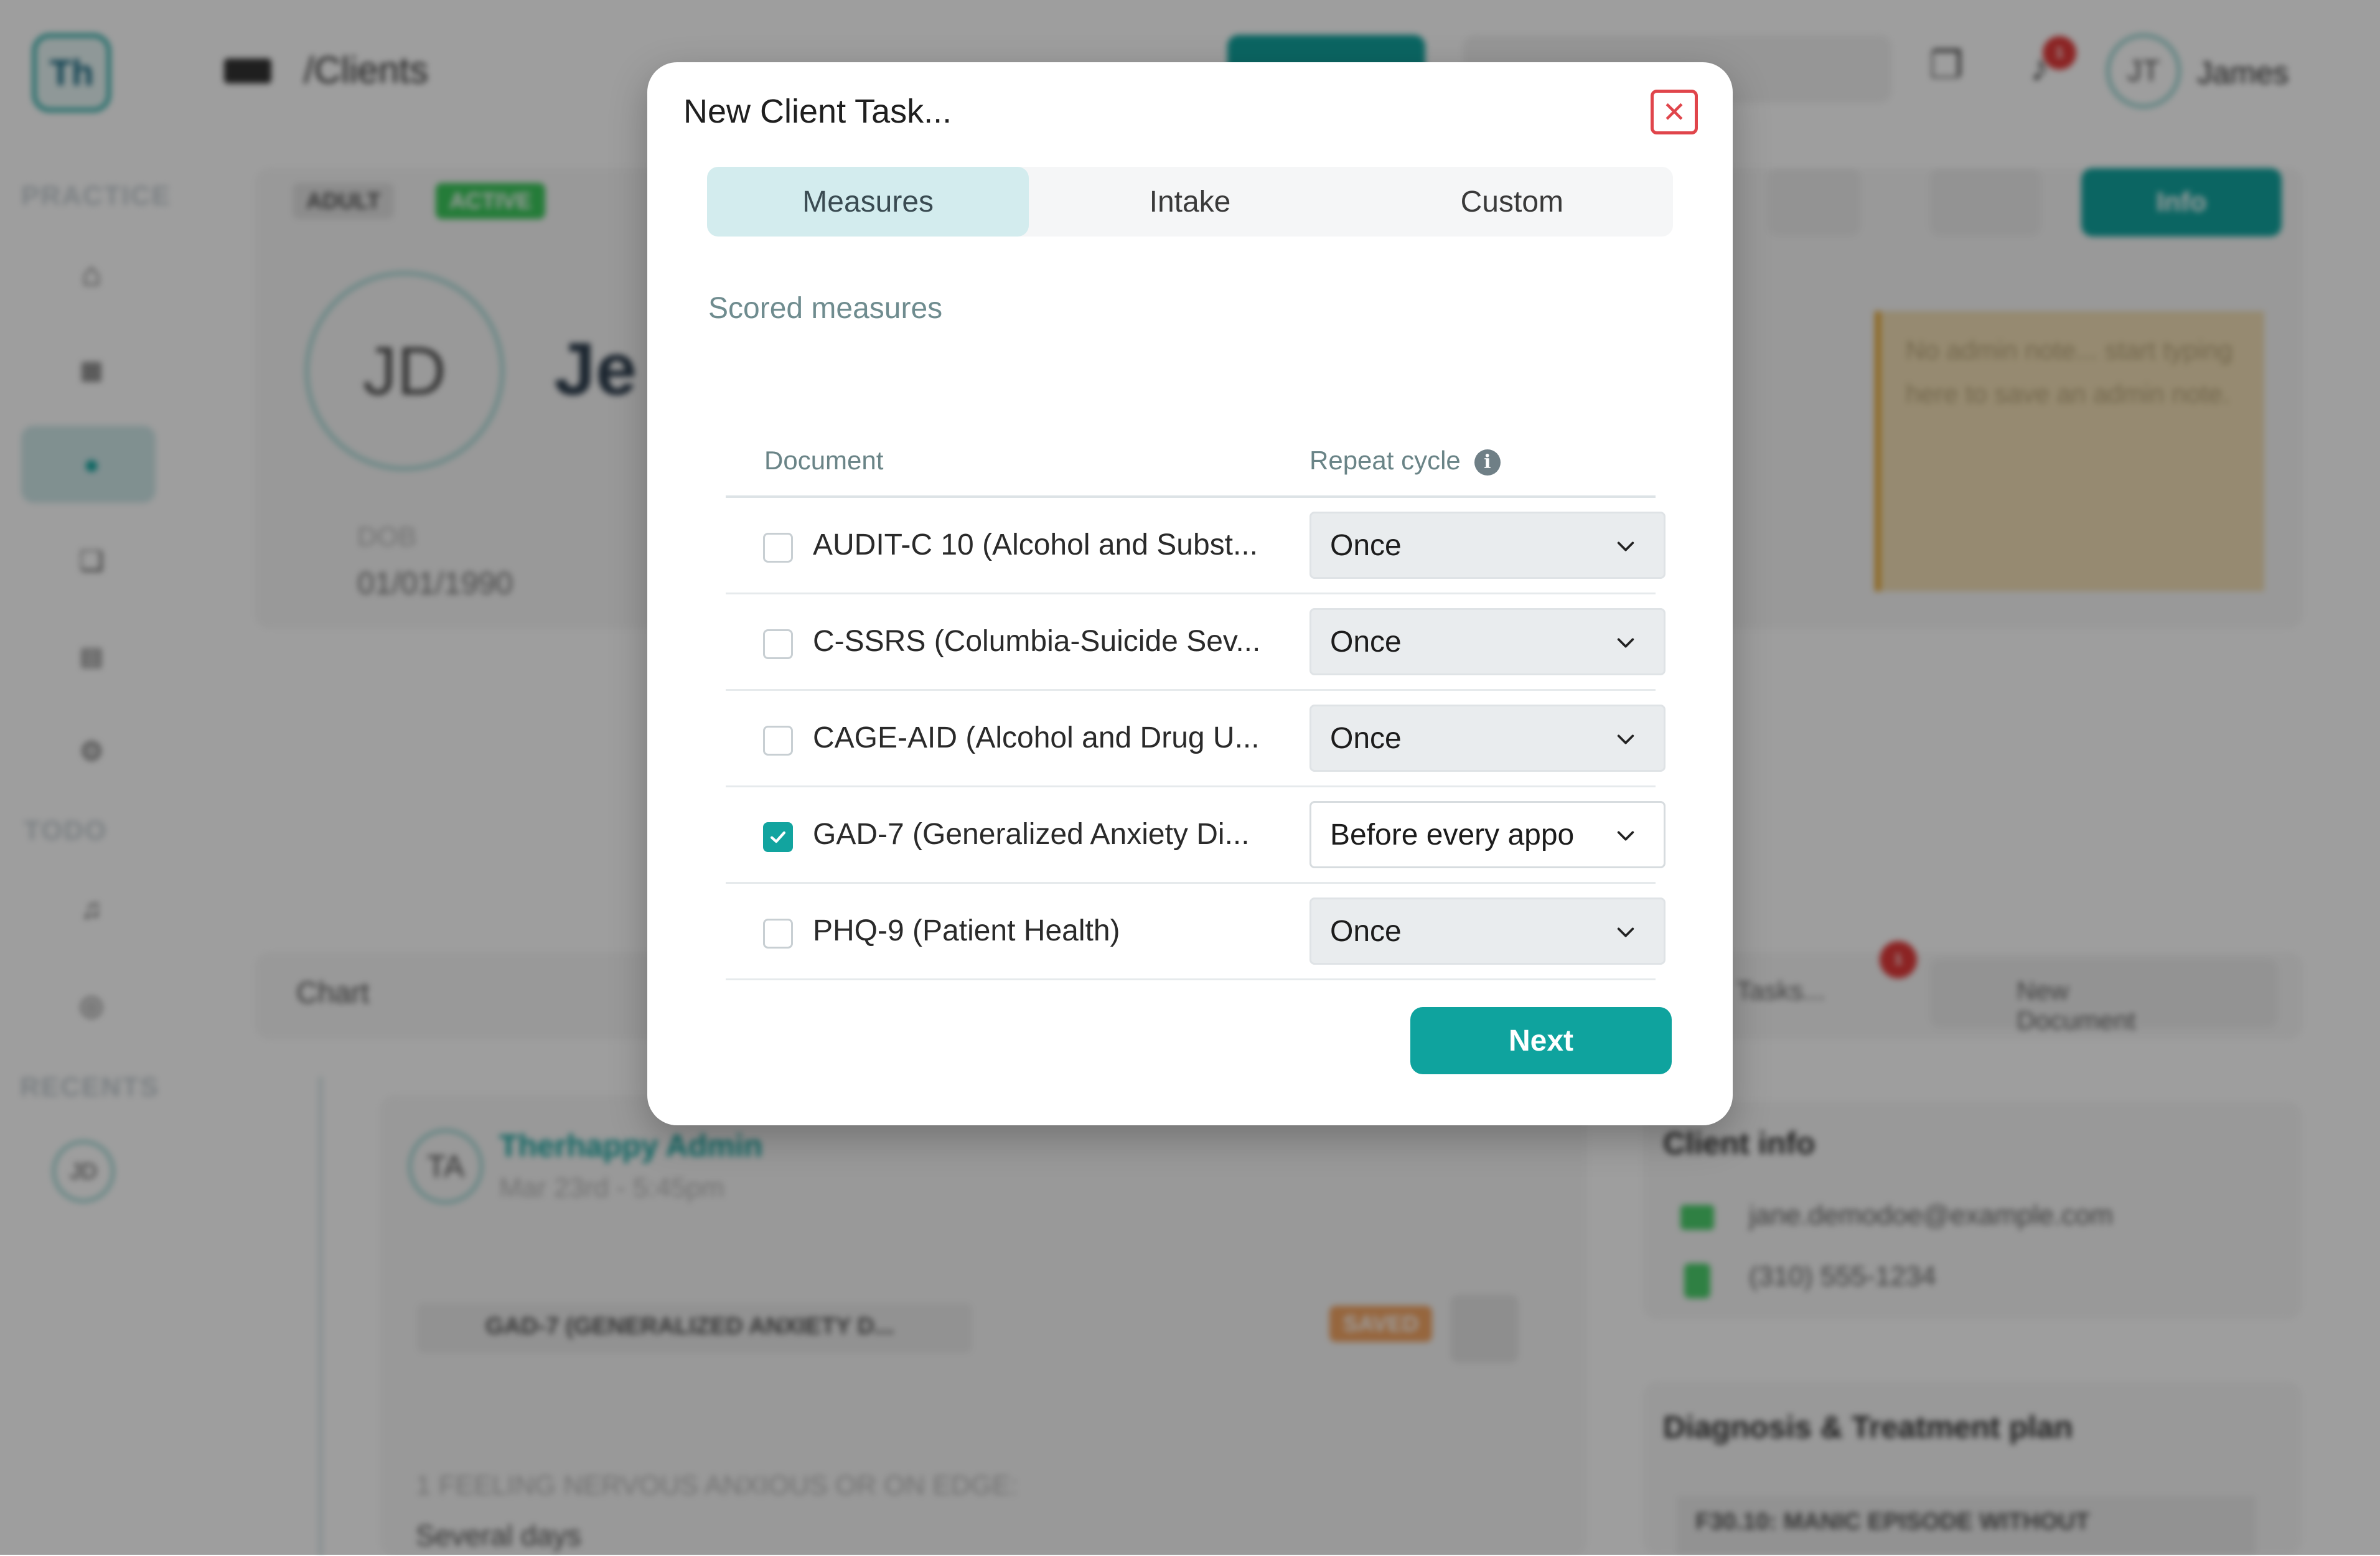  Describe the element at coordinates (1453, 834) in the screenshot. I see `repeat-cycle-value: Before every appo` at that location.